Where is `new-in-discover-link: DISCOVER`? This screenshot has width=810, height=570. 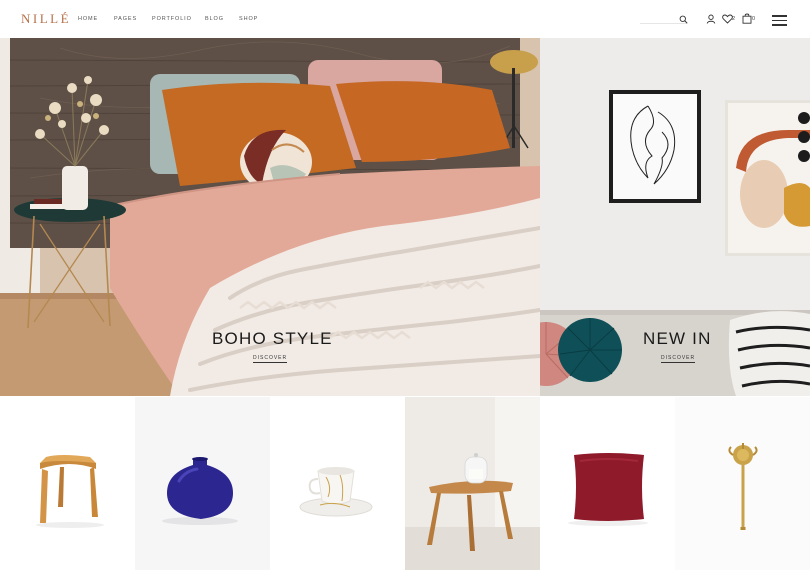
new-in-discover-link: DISCOVER is located at coordinates (678, 359).